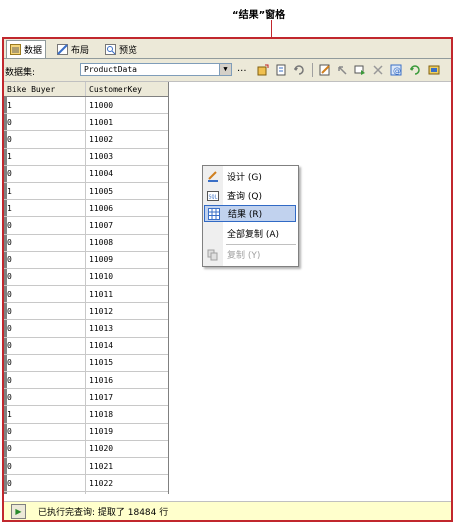 Image resolution: width=455 pixels, height=527 pixels. Describe the element at coordinates (360, 70) in the screenshot. I see `run-query-icon` at that location.